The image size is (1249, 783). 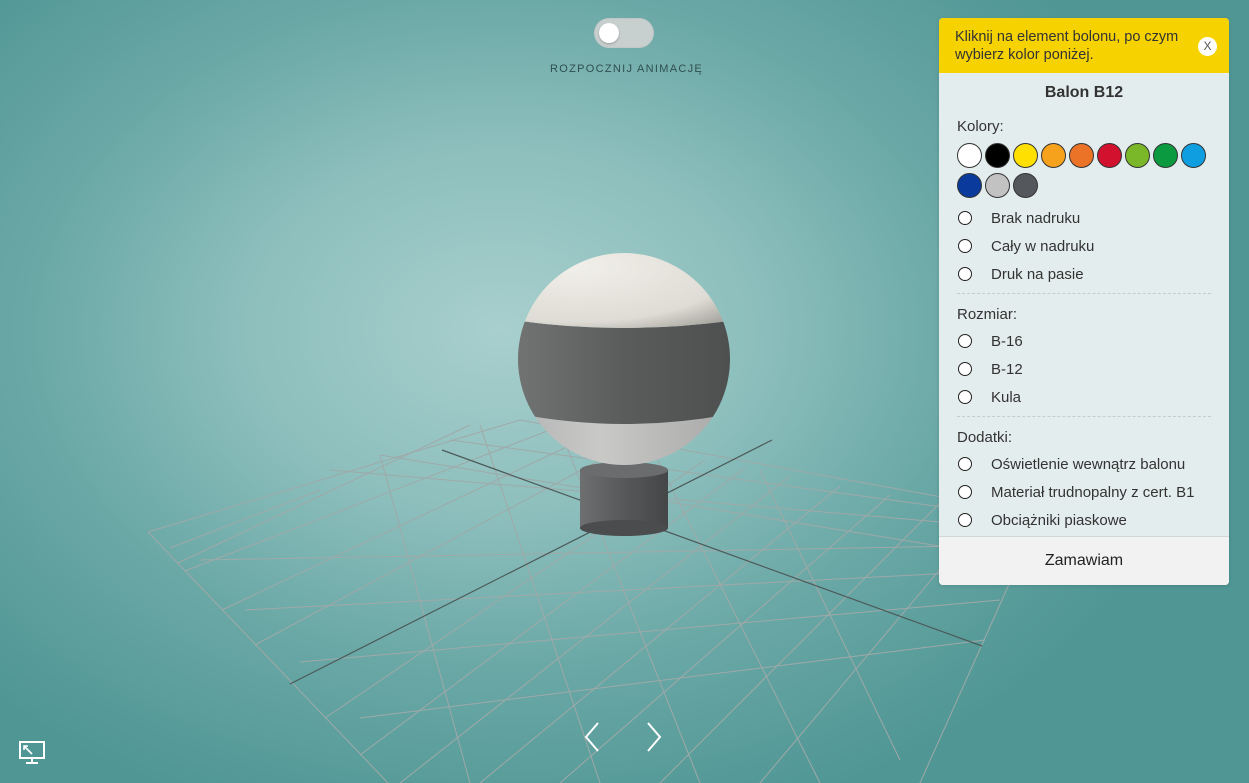 What do you see at coordinates (624, 290) in the screenshot?
I see `balloon-top-part` at bounding box center [624, 290].